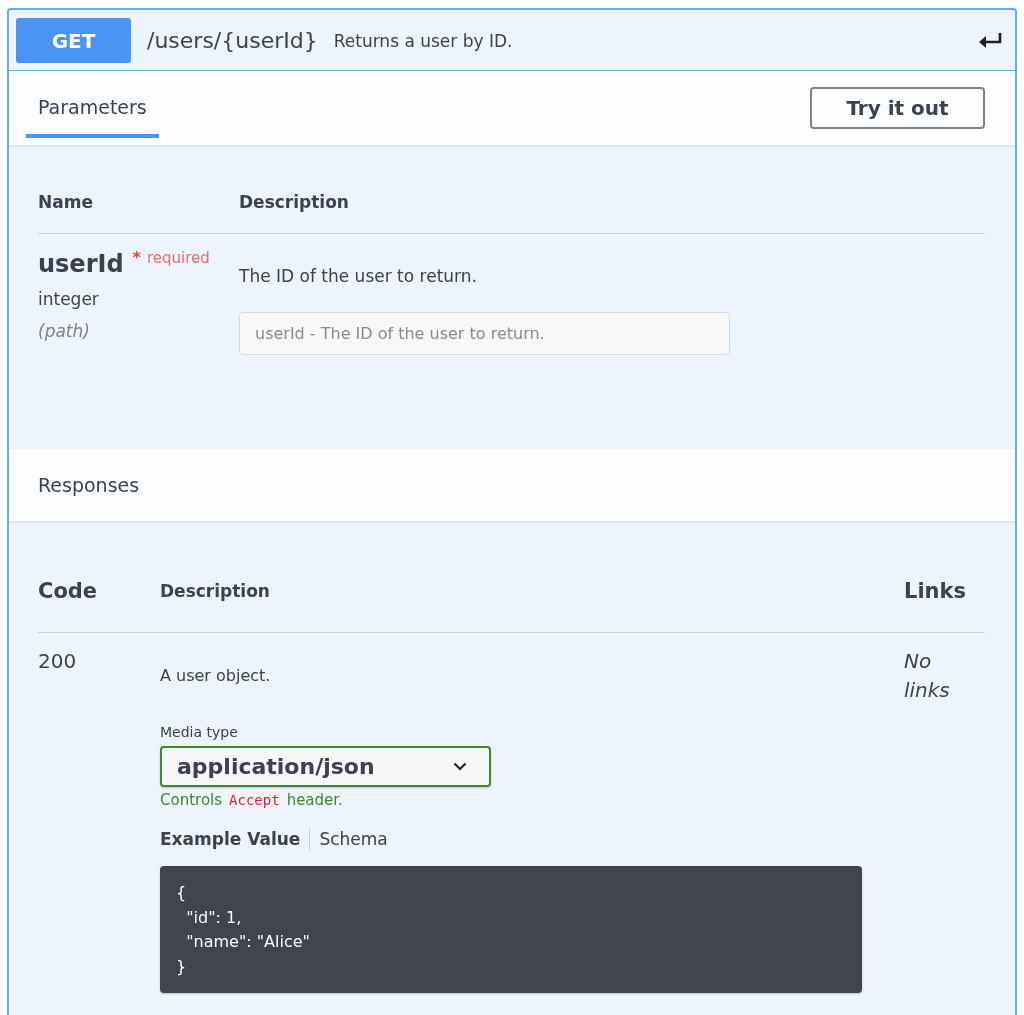 Image resolution: width=1024 pixels, height=1015 pixels. What do you see at coordinates (81, 264) in the screenshot?
I see `parameter-name: userId` at bounding box center [81, 264].